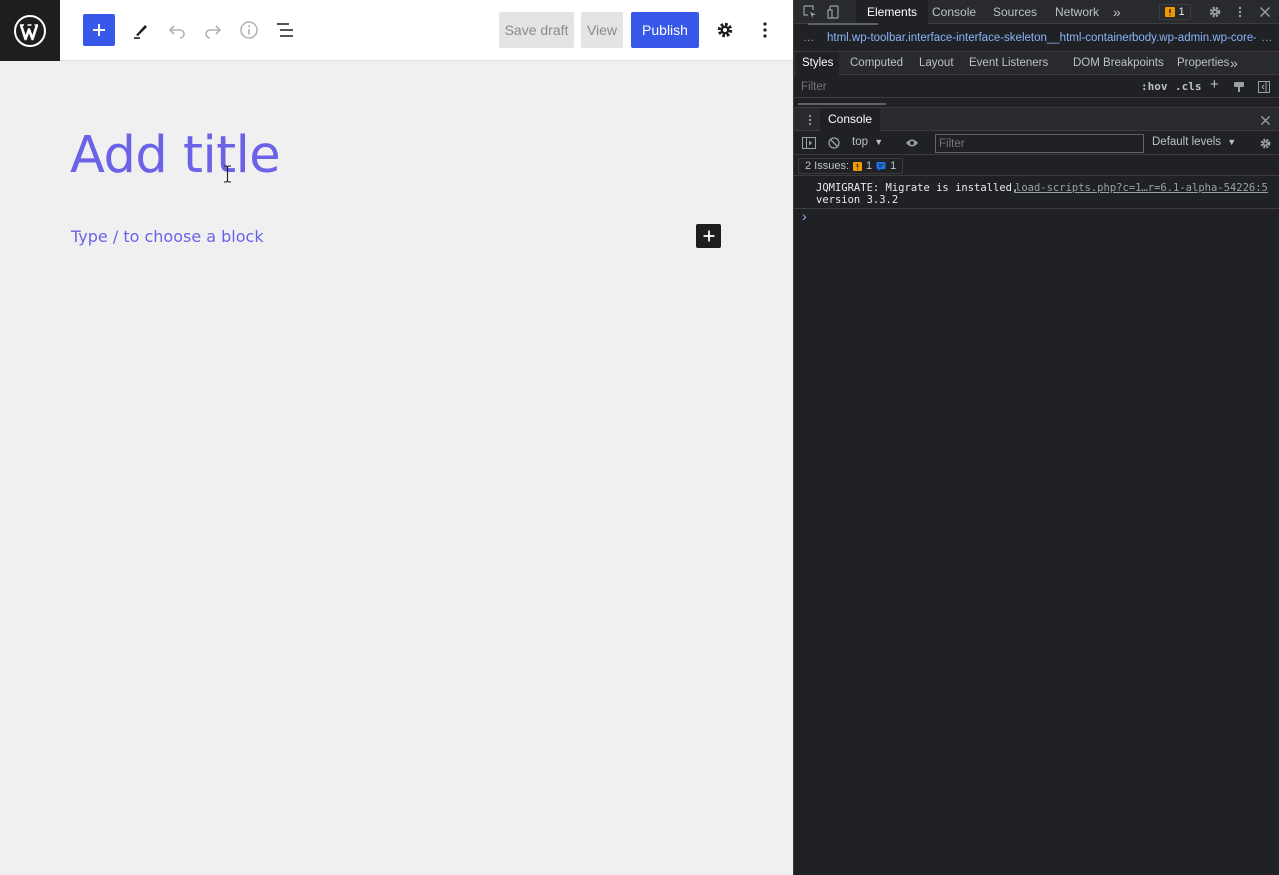  I want to click on styles-filter-input, so click(963, 87).